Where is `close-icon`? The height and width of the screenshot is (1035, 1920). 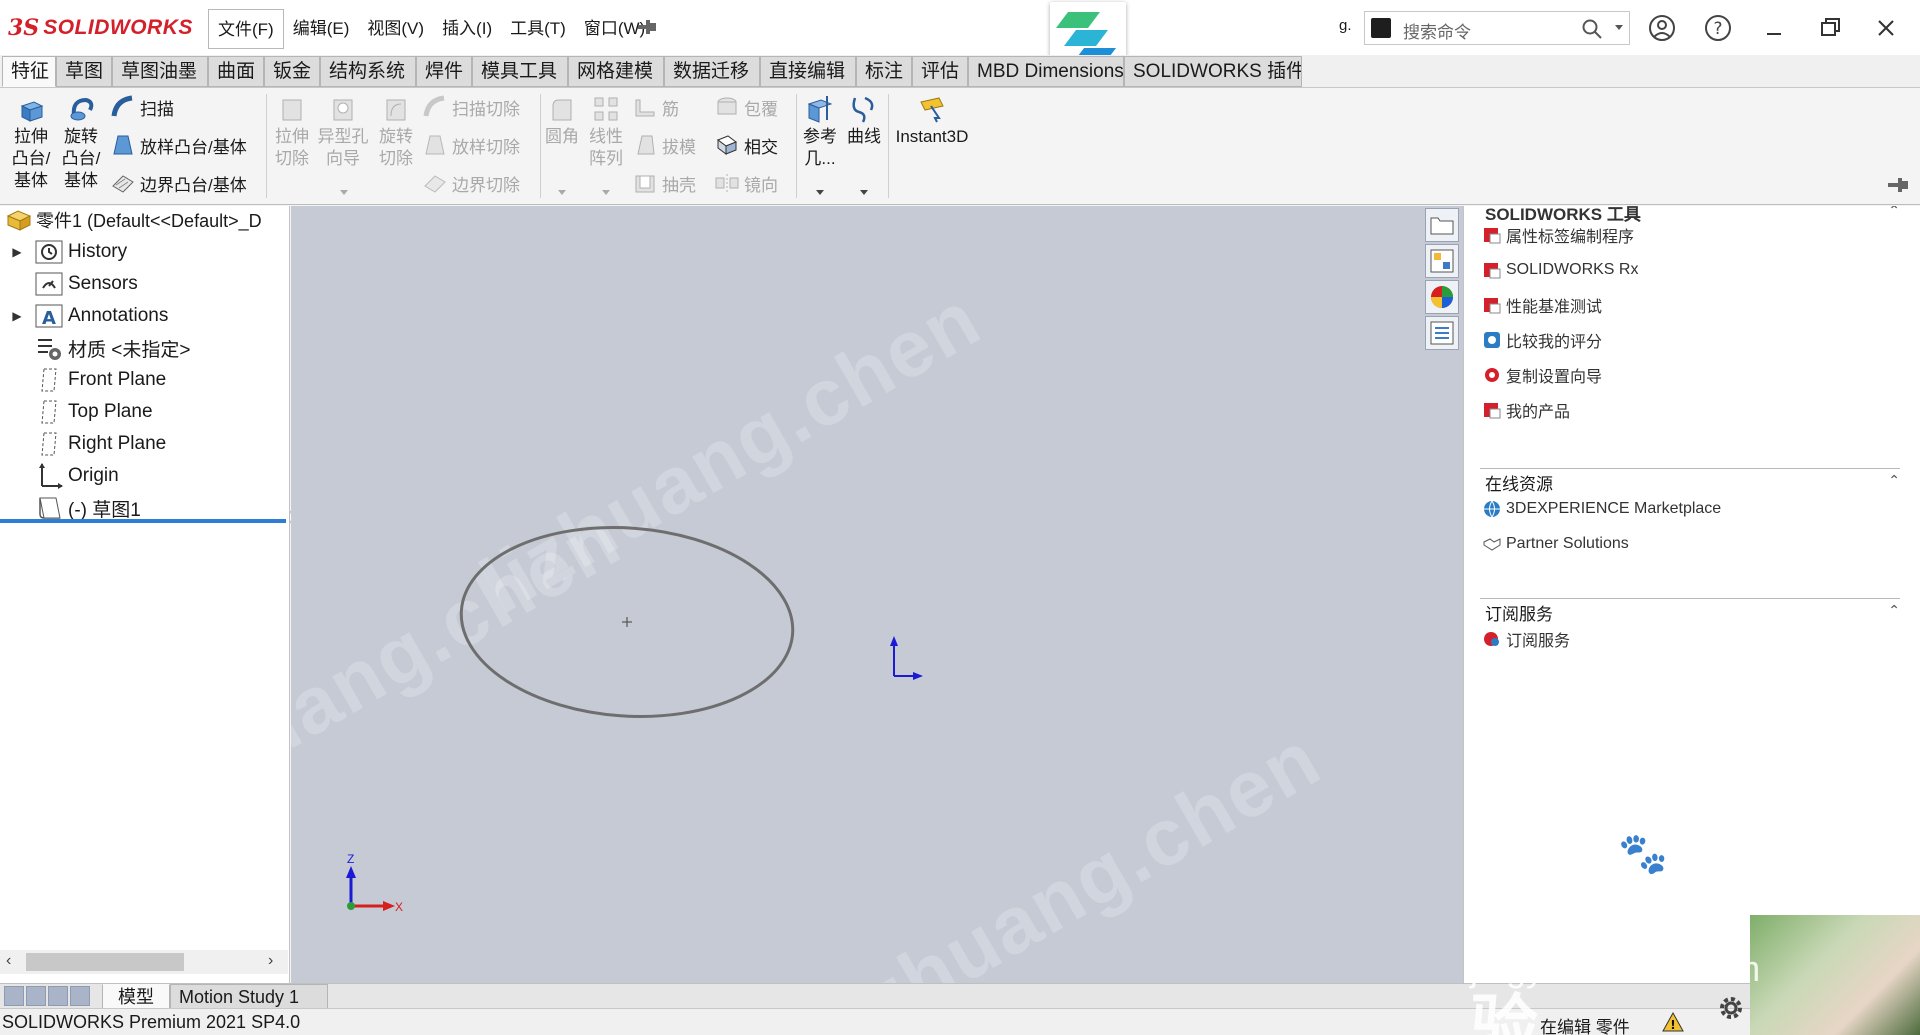
close-icon is located at coordinates (1886, 28).